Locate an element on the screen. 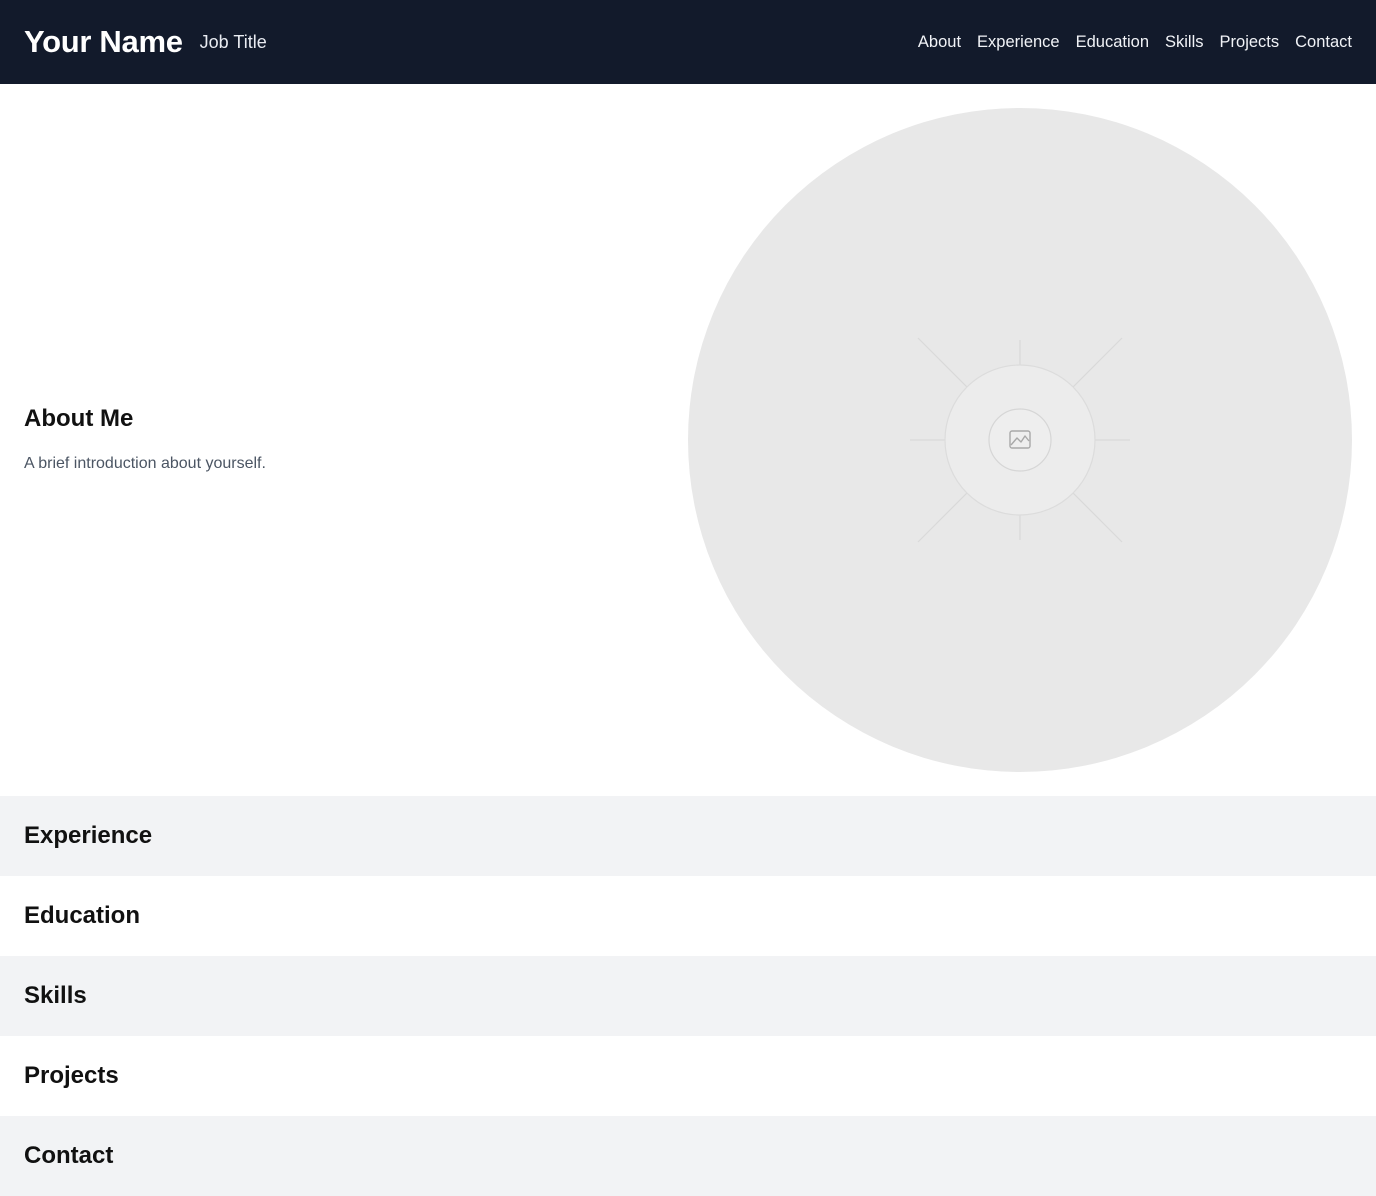  image-placeholder-icon is located at coordinates (1020, 440).